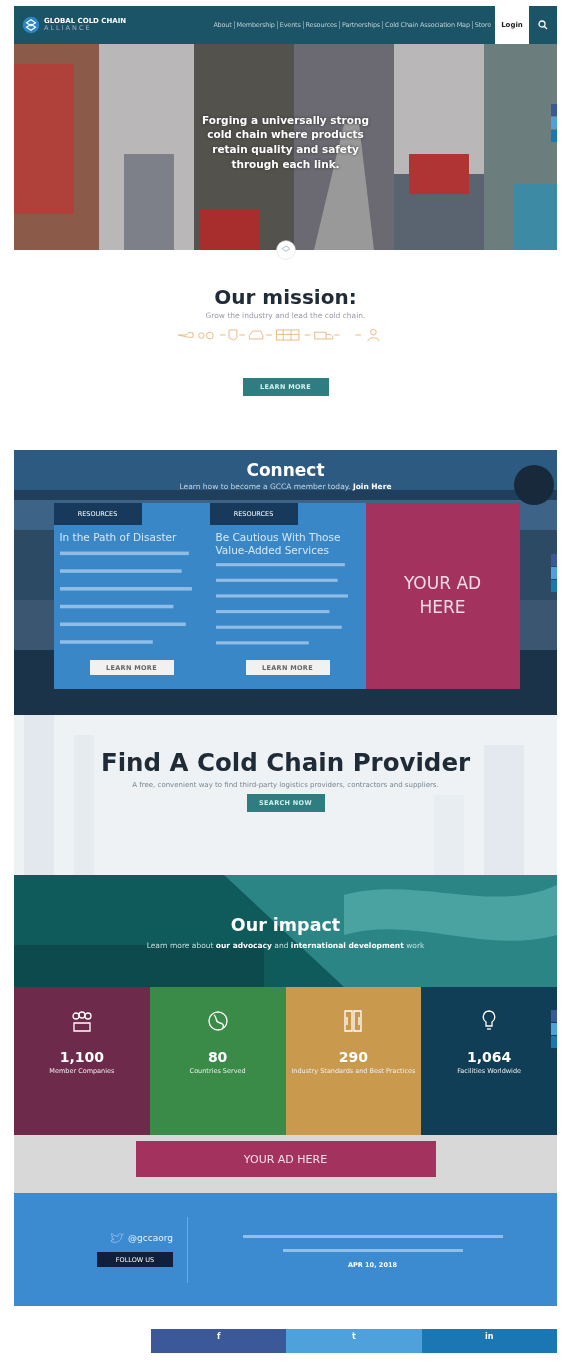  Describe the element at coordinates (353, 1057) in the screenshot. I see `stat-value: 290` at that location.